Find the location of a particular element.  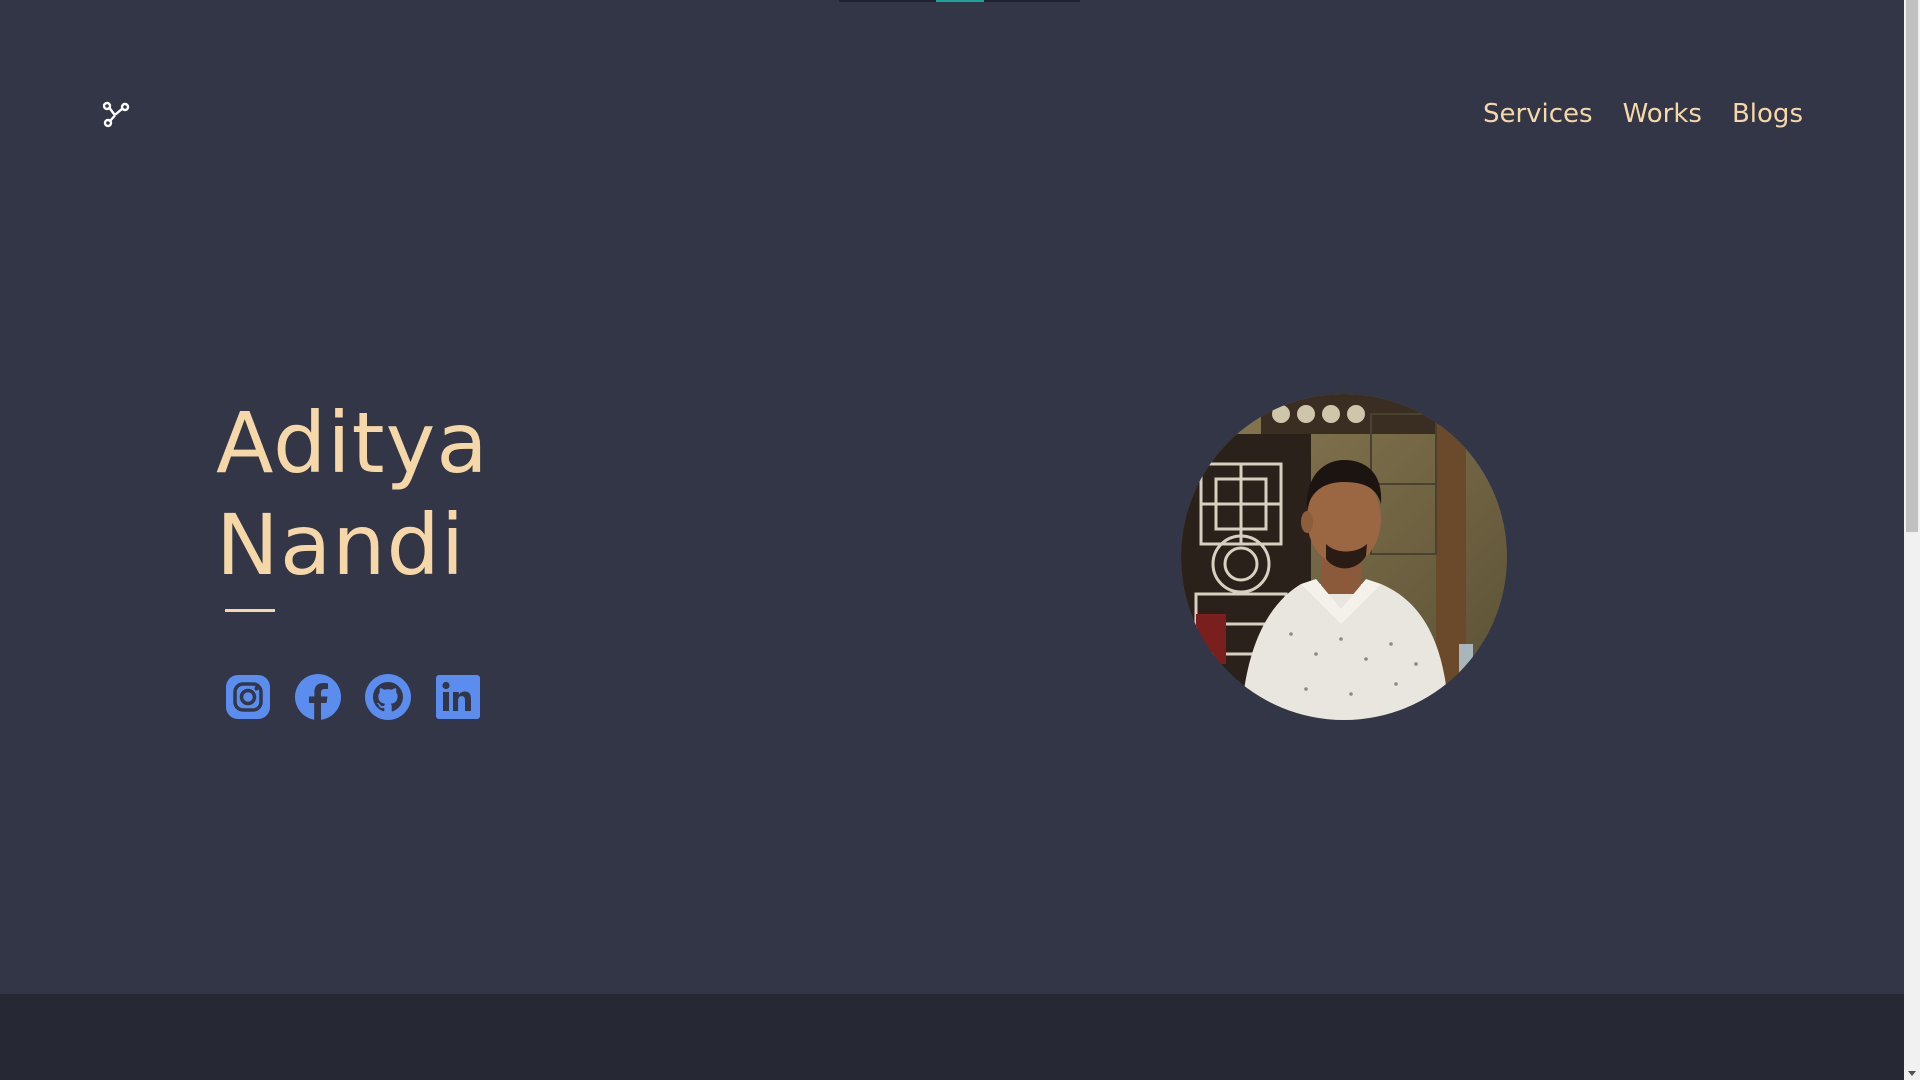

hero-name: Aditya Nandi is located at coordinates (352, 494).